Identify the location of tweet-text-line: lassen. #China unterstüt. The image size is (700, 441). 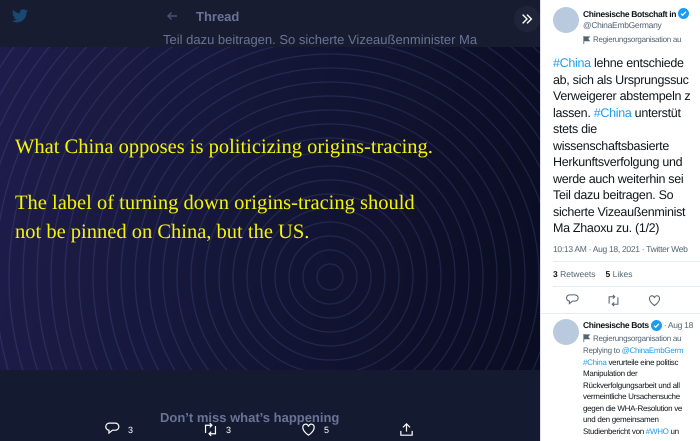
(617, 112).